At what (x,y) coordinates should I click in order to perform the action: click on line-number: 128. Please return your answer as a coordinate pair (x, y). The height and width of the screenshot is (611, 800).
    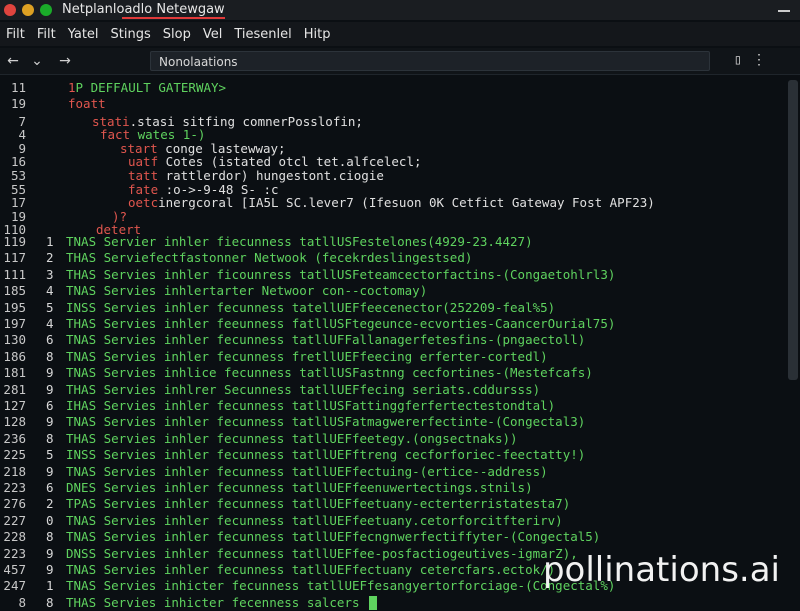
    Looking at the image, I should click on (14, 422).